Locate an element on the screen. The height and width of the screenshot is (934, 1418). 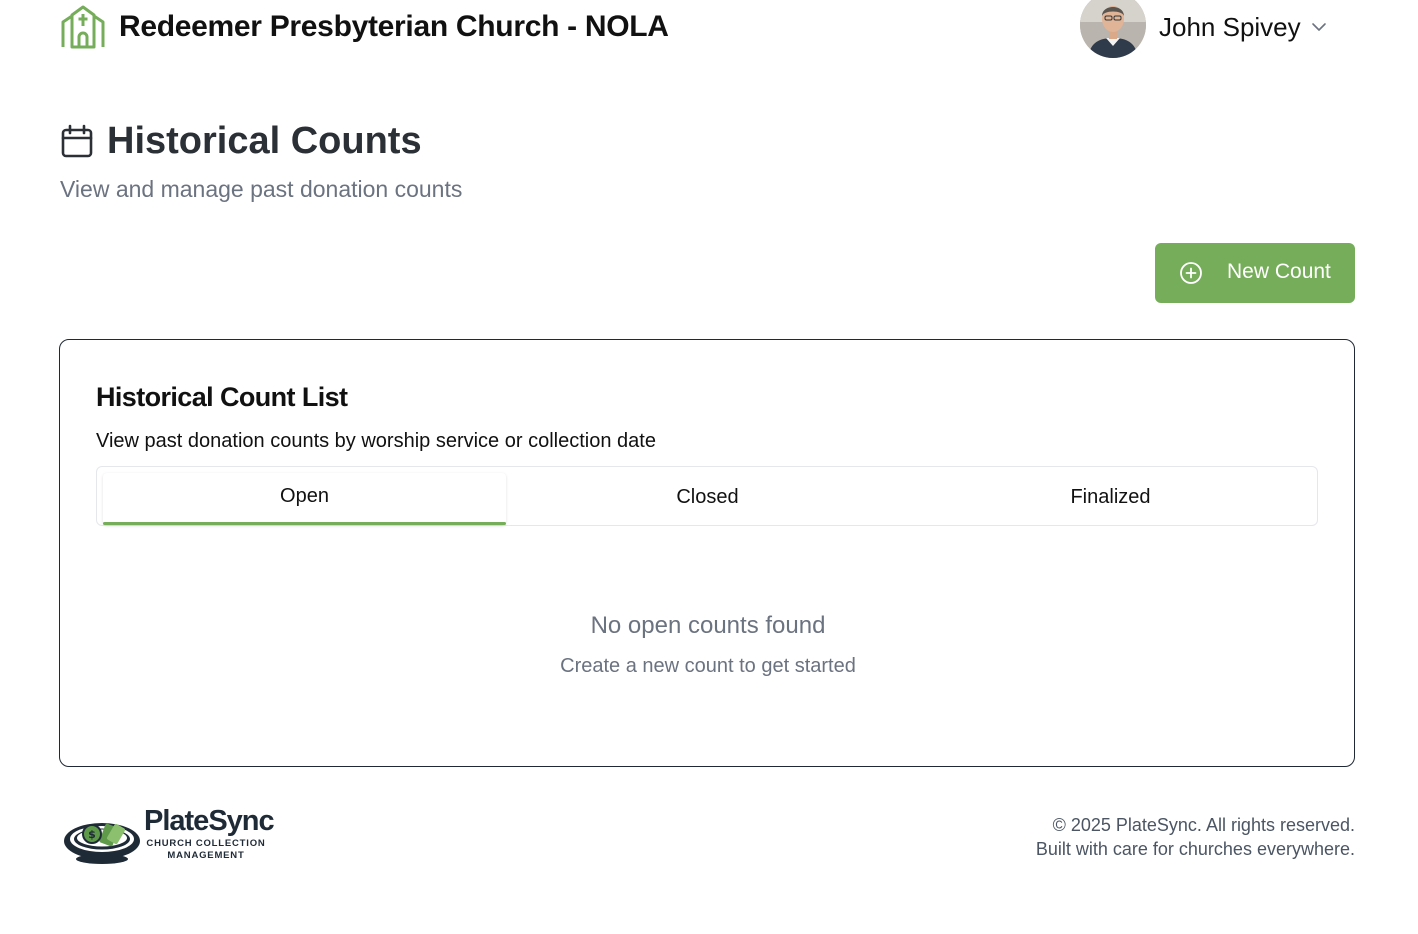
empty-state-subtitle: Create a new count to get started is located at coordinates (708, 666).